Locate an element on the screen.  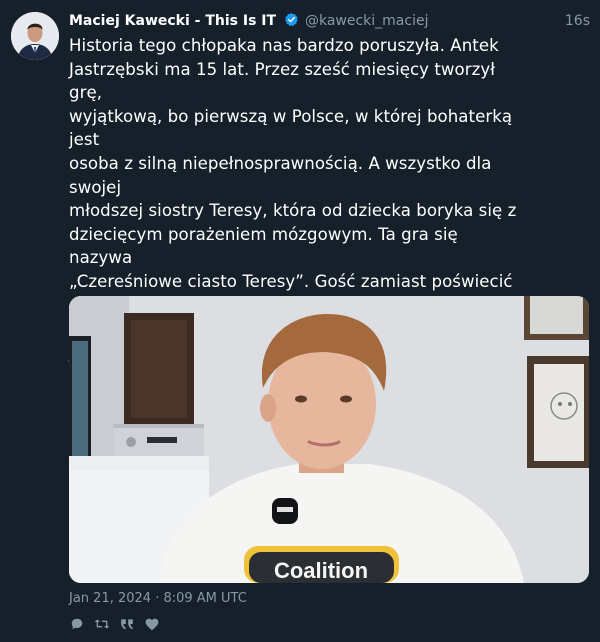
retweet-icon is located at coordinates (102, 624).